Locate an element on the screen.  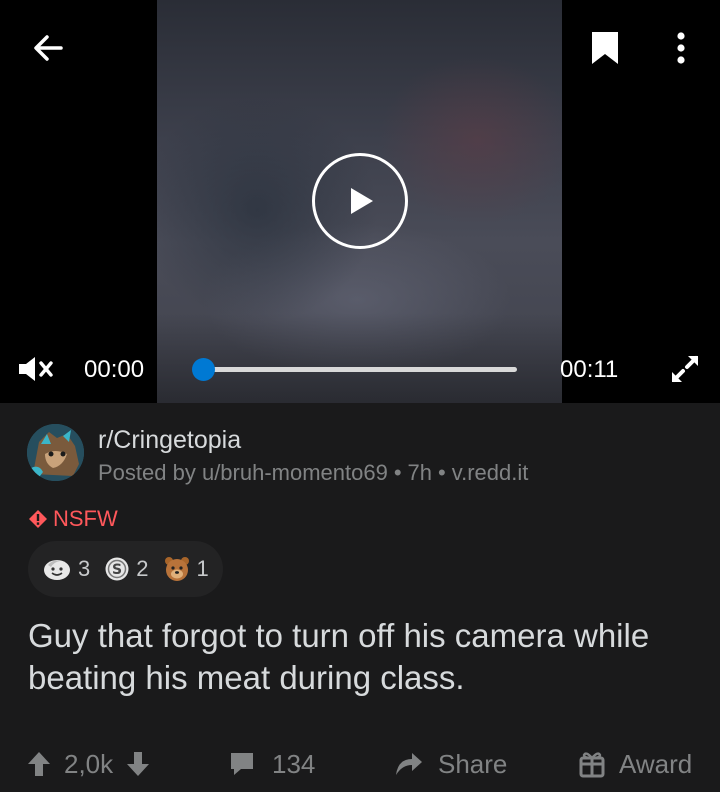
comment-icon is located at coordinates (242, 764).